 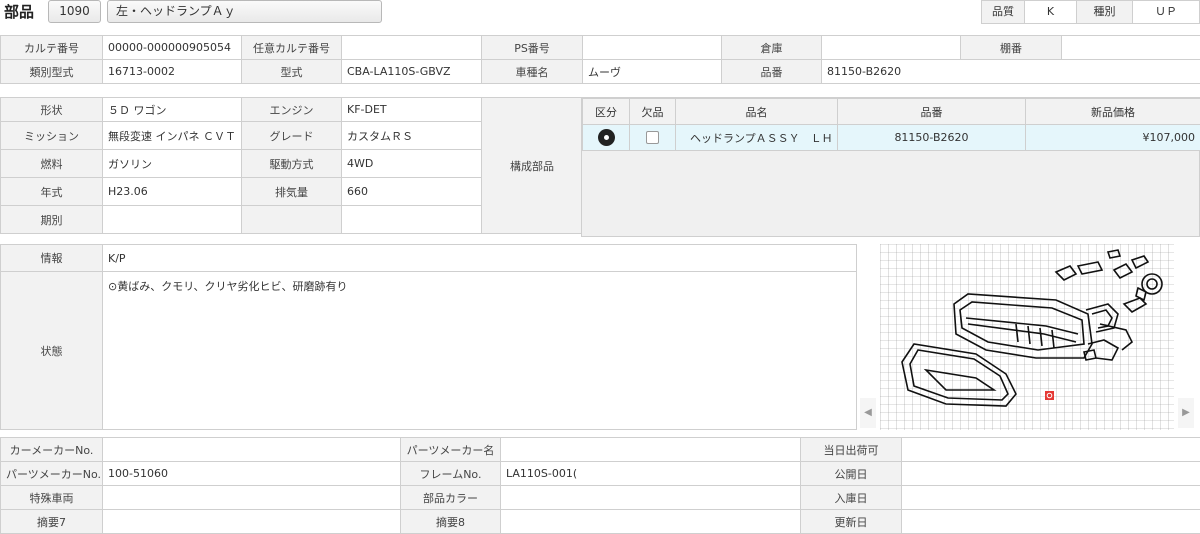 I want to click on components-label: 構成部品, so click(x=532, y=165).